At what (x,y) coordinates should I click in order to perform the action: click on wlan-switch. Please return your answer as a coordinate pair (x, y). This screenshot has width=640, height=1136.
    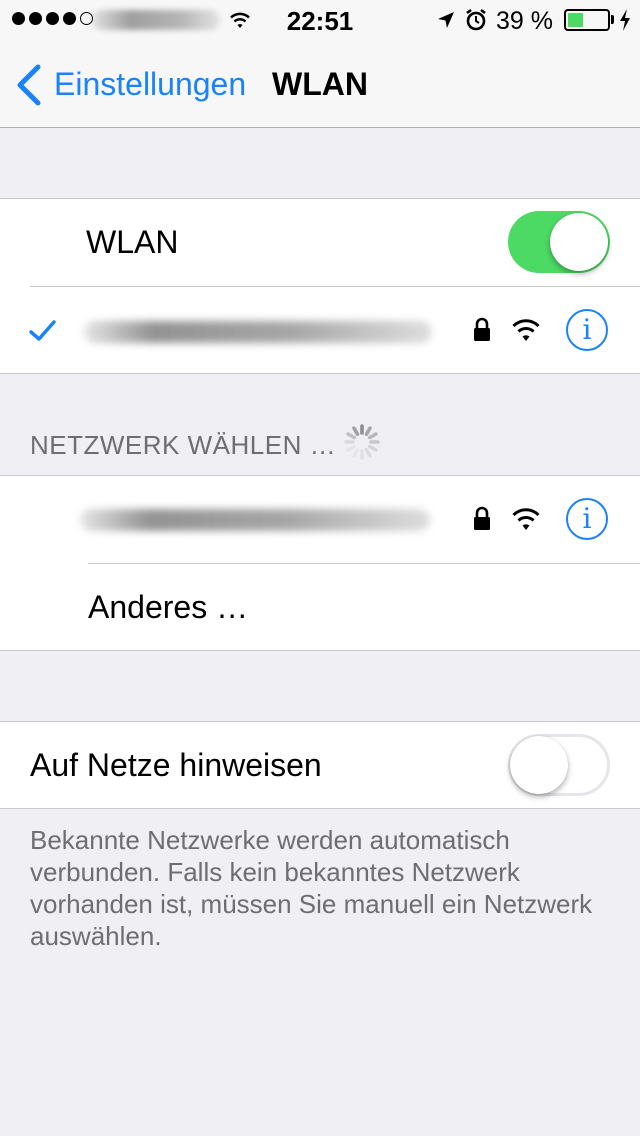
    Looking at the image, I should click on (559, 242).